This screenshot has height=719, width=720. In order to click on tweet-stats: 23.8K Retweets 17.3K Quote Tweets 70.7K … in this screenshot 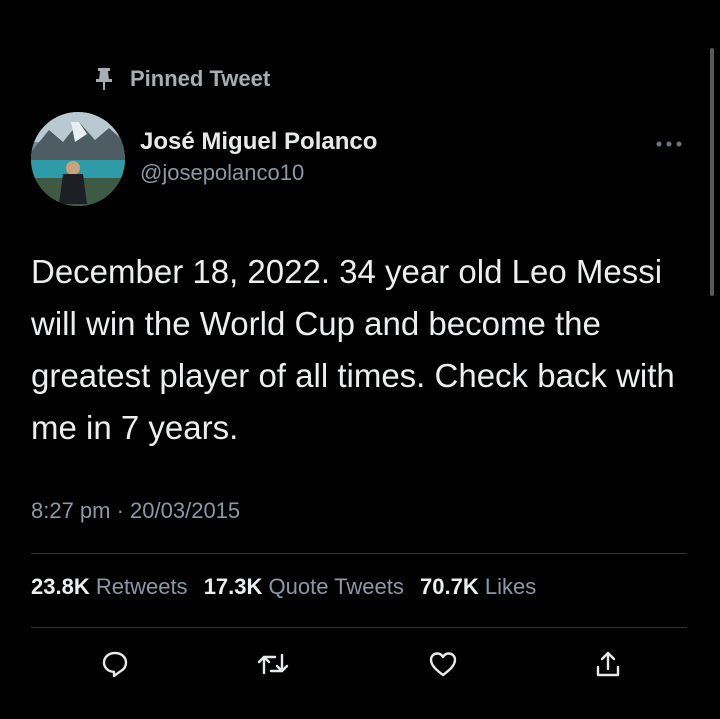, I will do `click(288, 587)`.